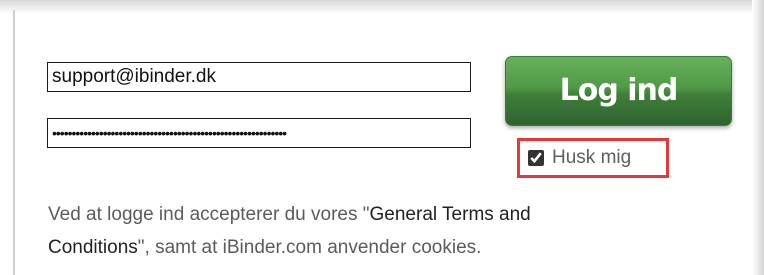 Image resolution: width=764 pixels, height=275 pixels. I want to click on password-field, so click(259, 133).